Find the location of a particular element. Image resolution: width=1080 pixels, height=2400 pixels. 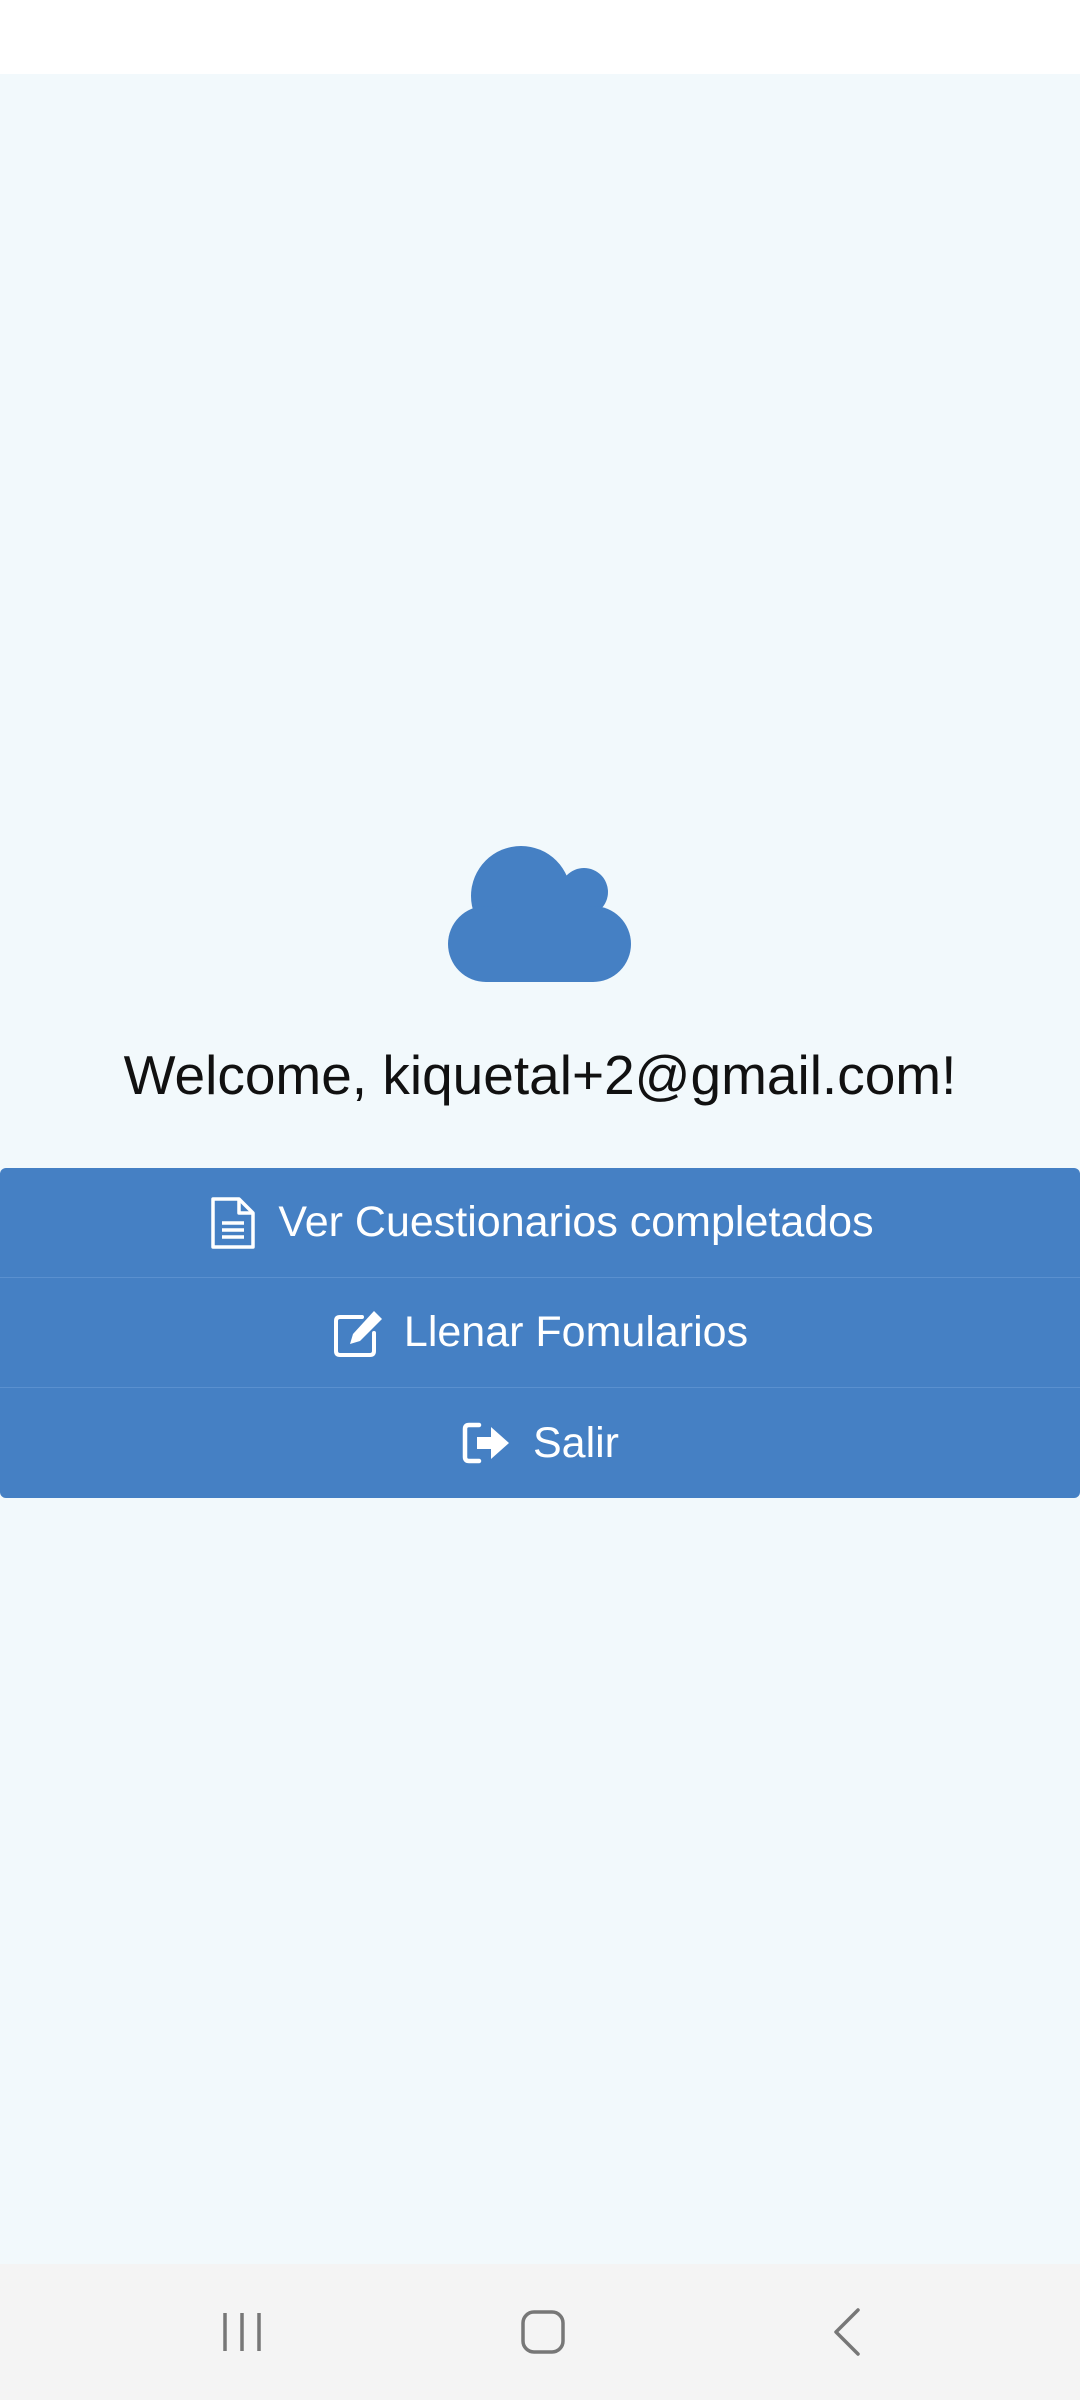

home-button is located at coordinates (543, 2332).